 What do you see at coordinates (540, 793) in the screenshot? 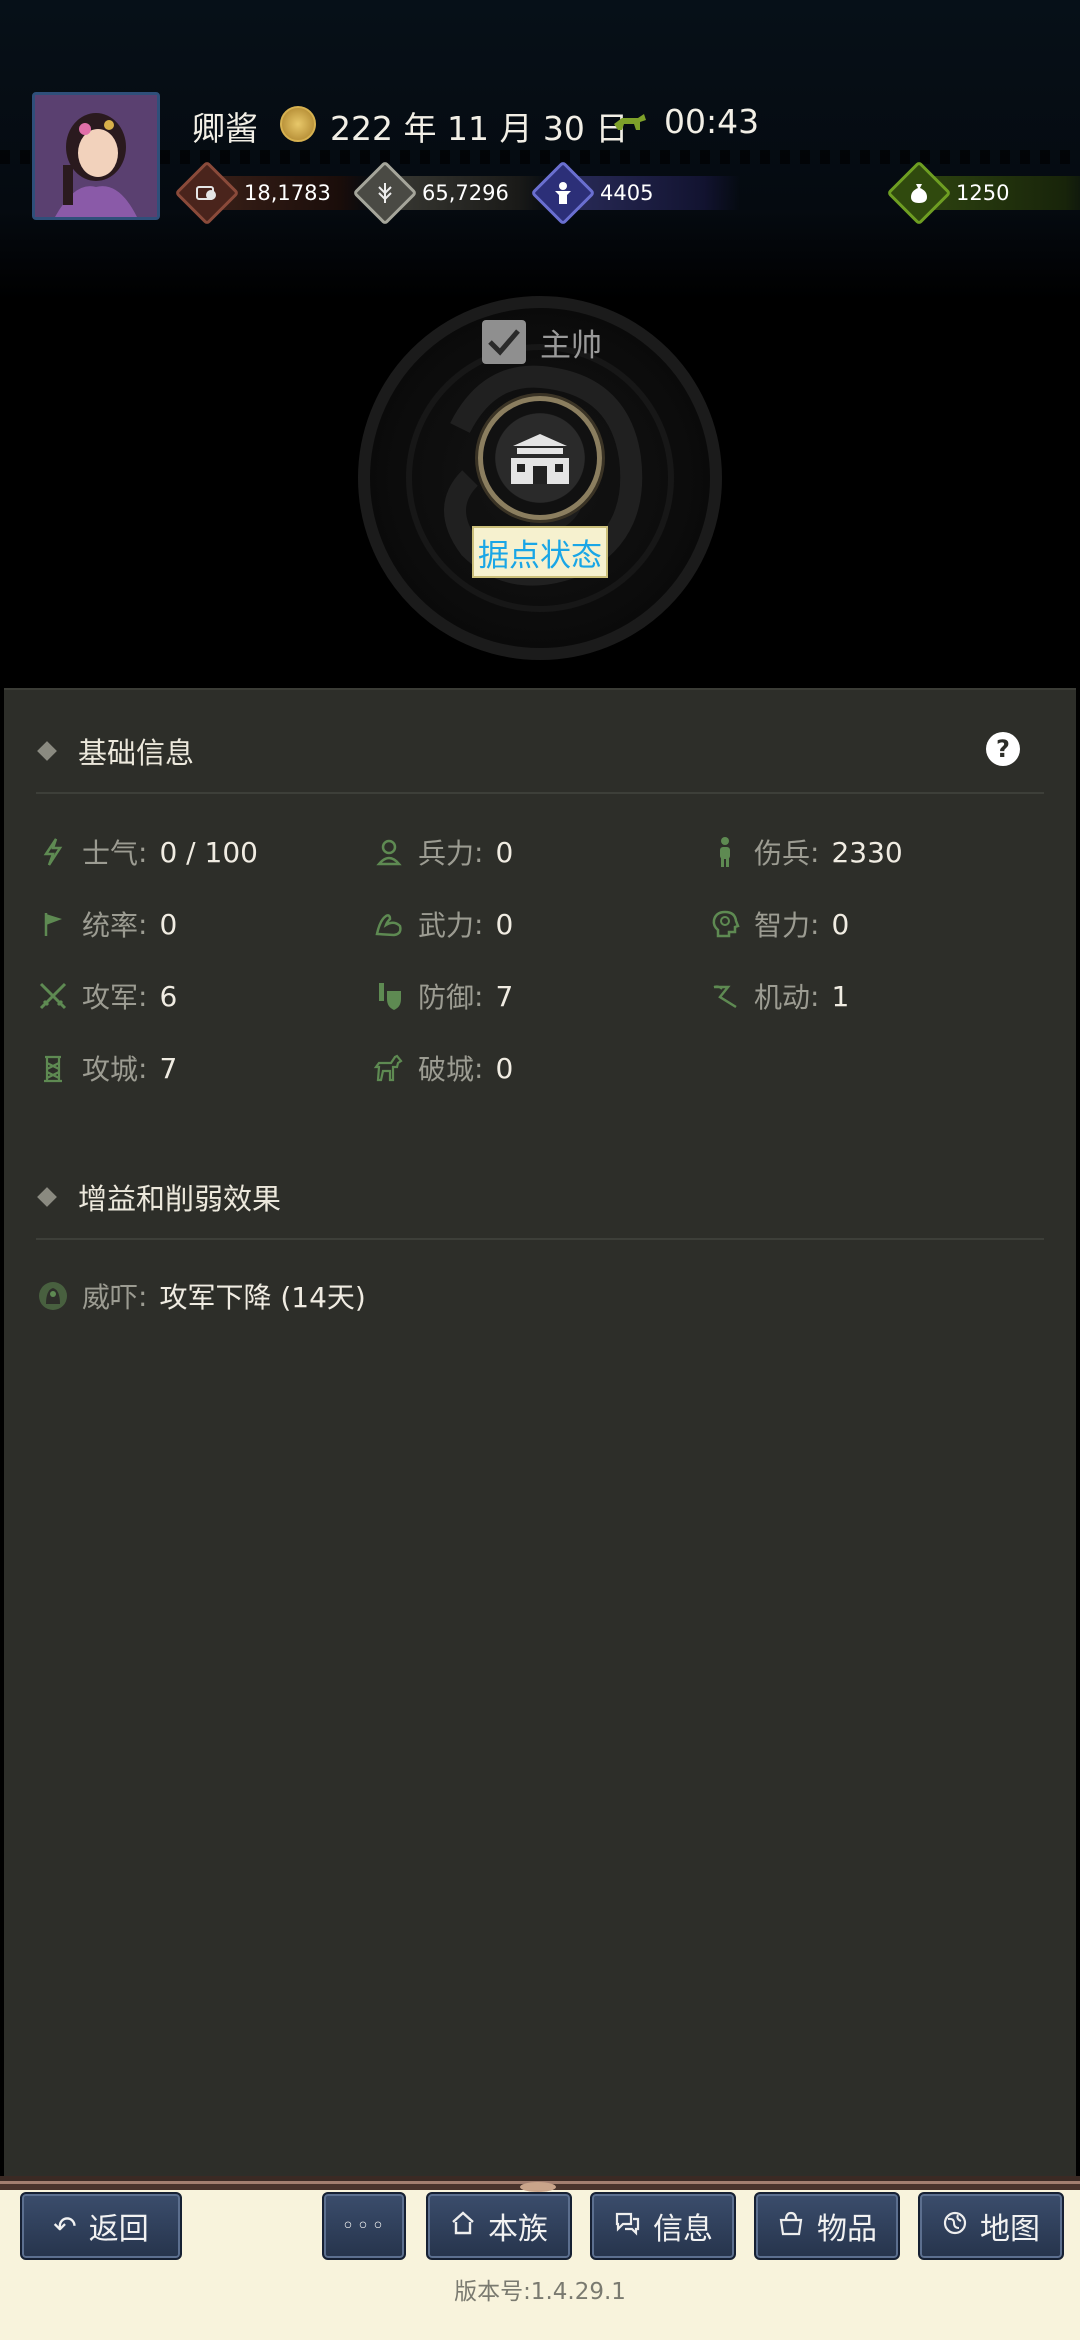
I see `section-divider` at bounding box center [540, 793].